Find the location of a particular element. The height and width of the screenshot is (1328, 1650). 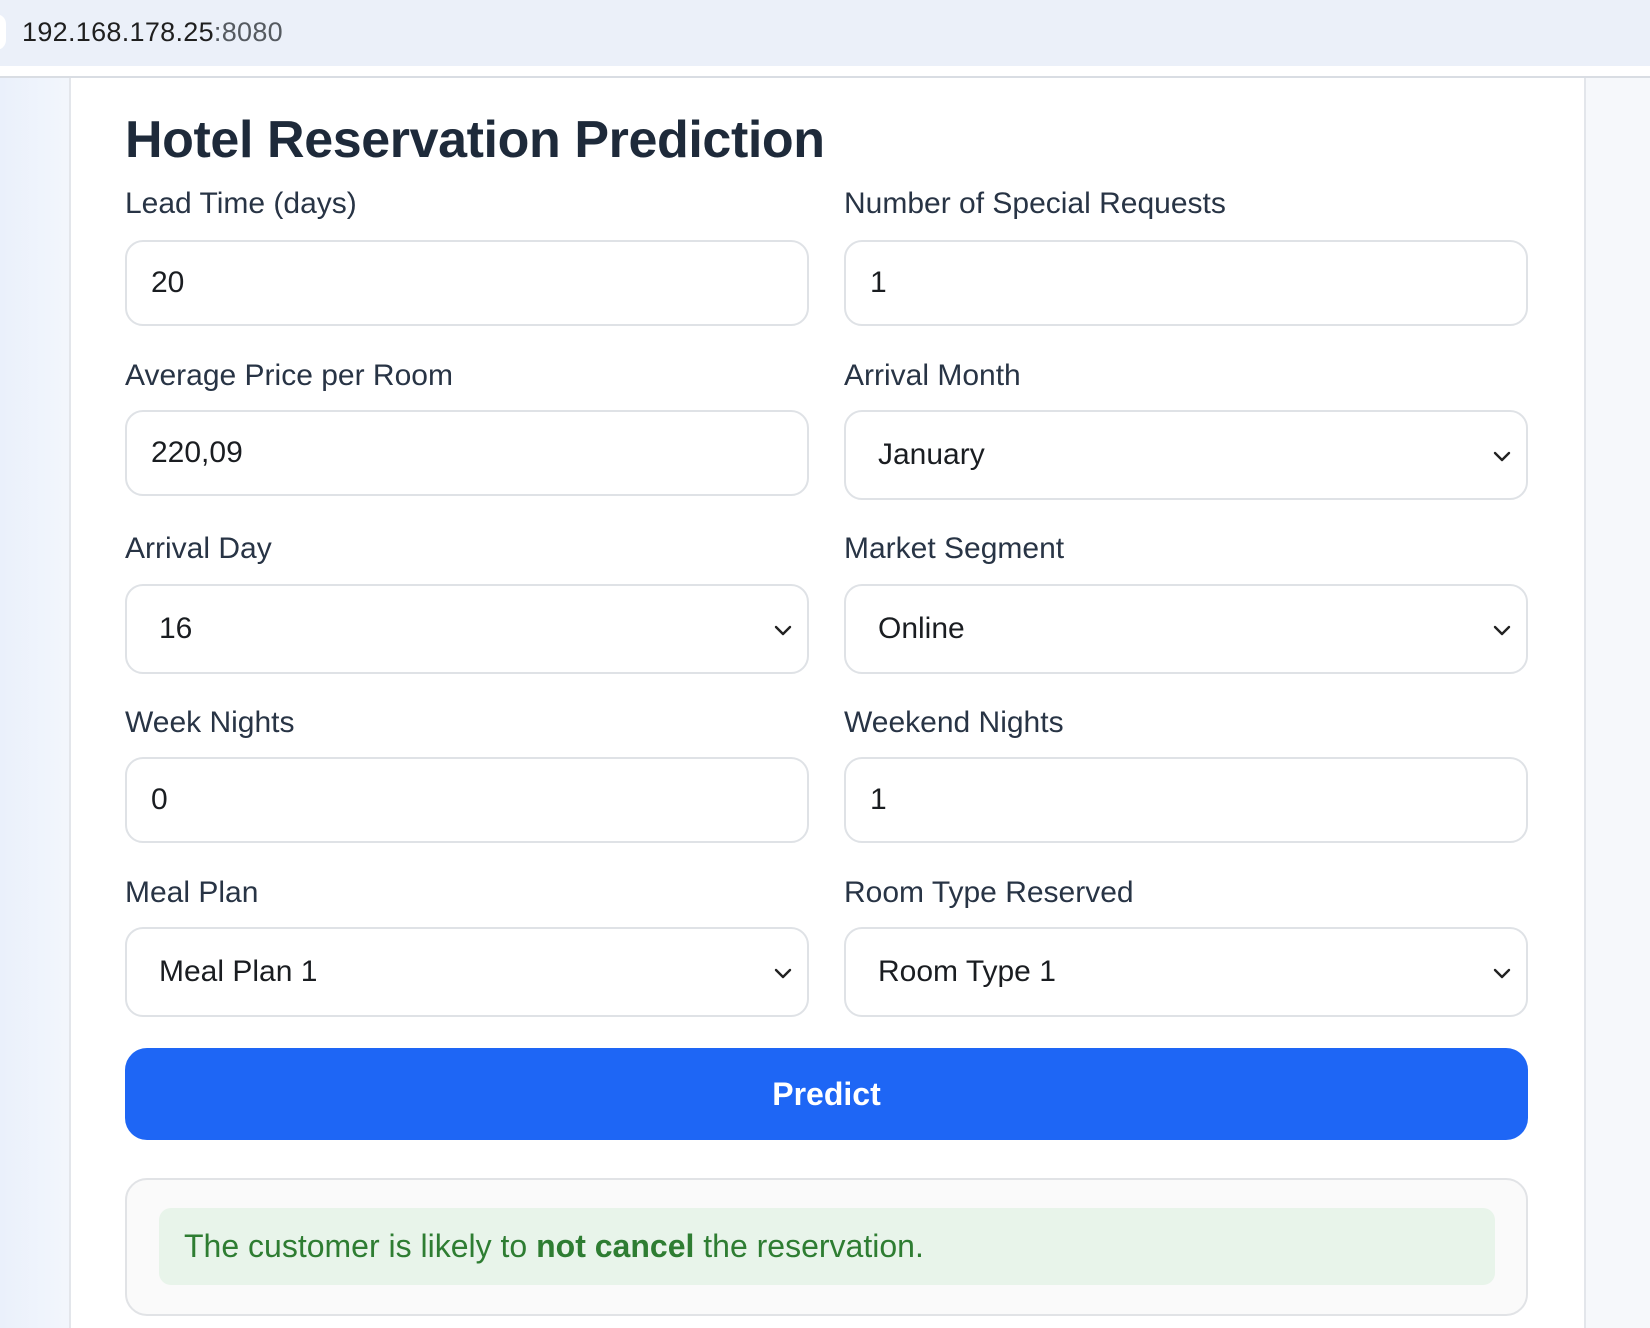

meal-plan-select: Meal Plan 1 is located at coordinates (467, 972).